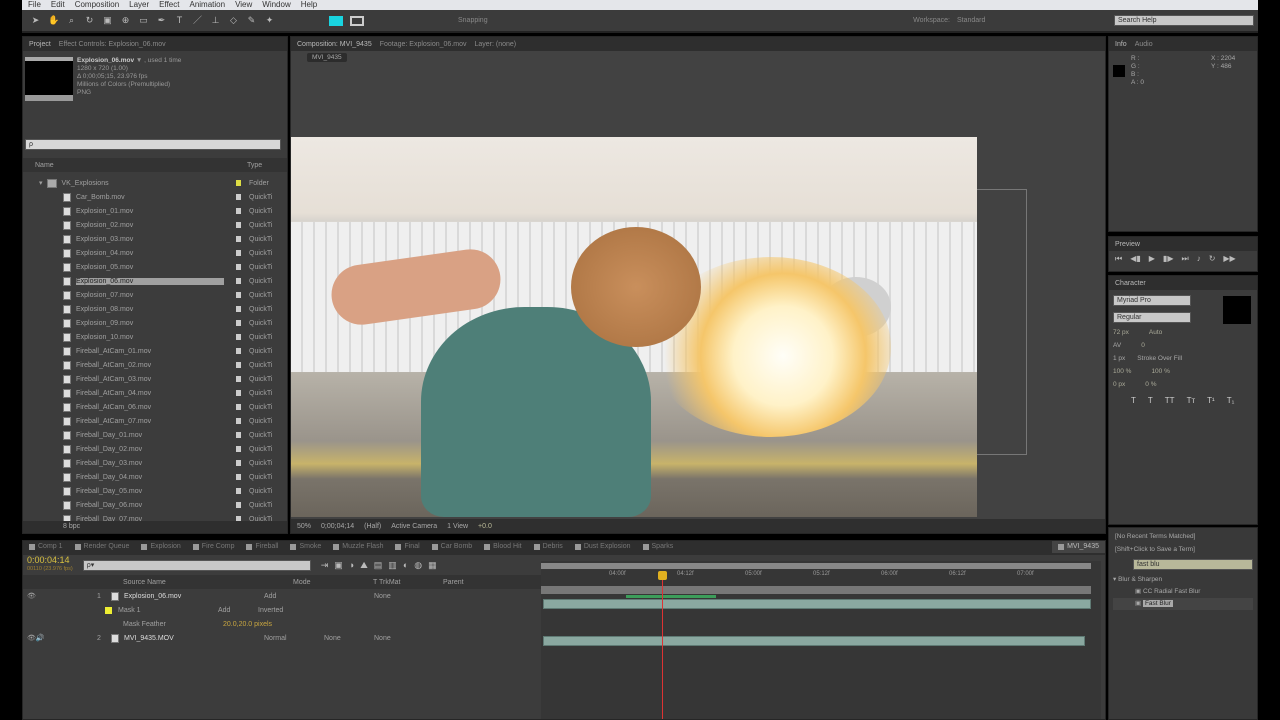 This screenshot has height=720, width=1280. Describe the element at coordinates (155, 323) in the screenshot. I see `project-item: Explosion_09.mov QuickTi` at that location.